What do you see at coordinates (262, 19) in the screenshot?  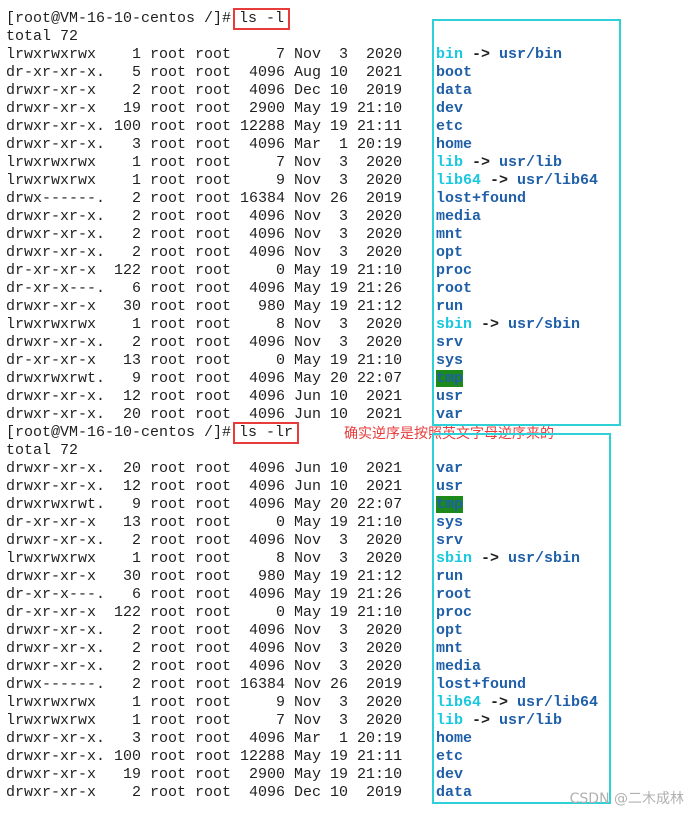 I see `command-ls-l: ls -l` at bounding box center [262, 19].